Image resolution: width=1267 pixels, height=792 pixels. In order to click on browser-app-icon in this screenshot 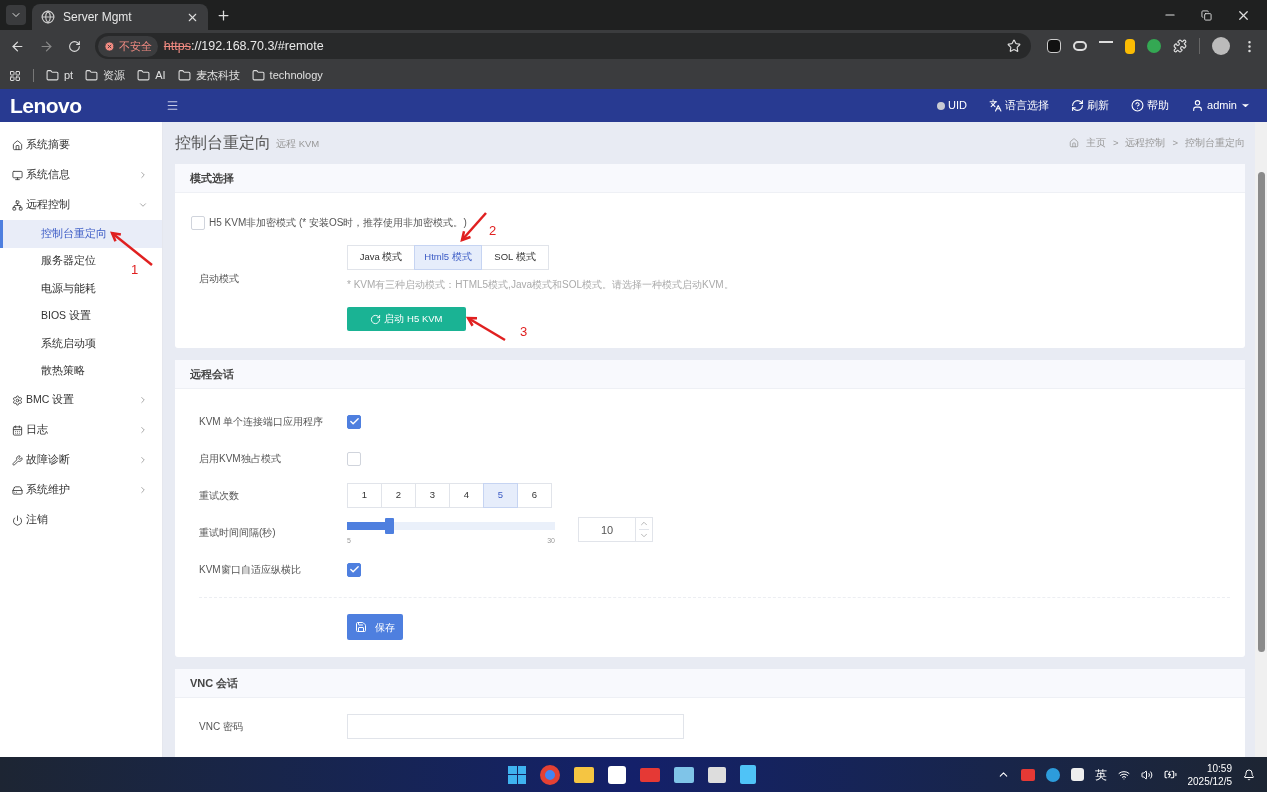, I will do `click(550, 774)`.